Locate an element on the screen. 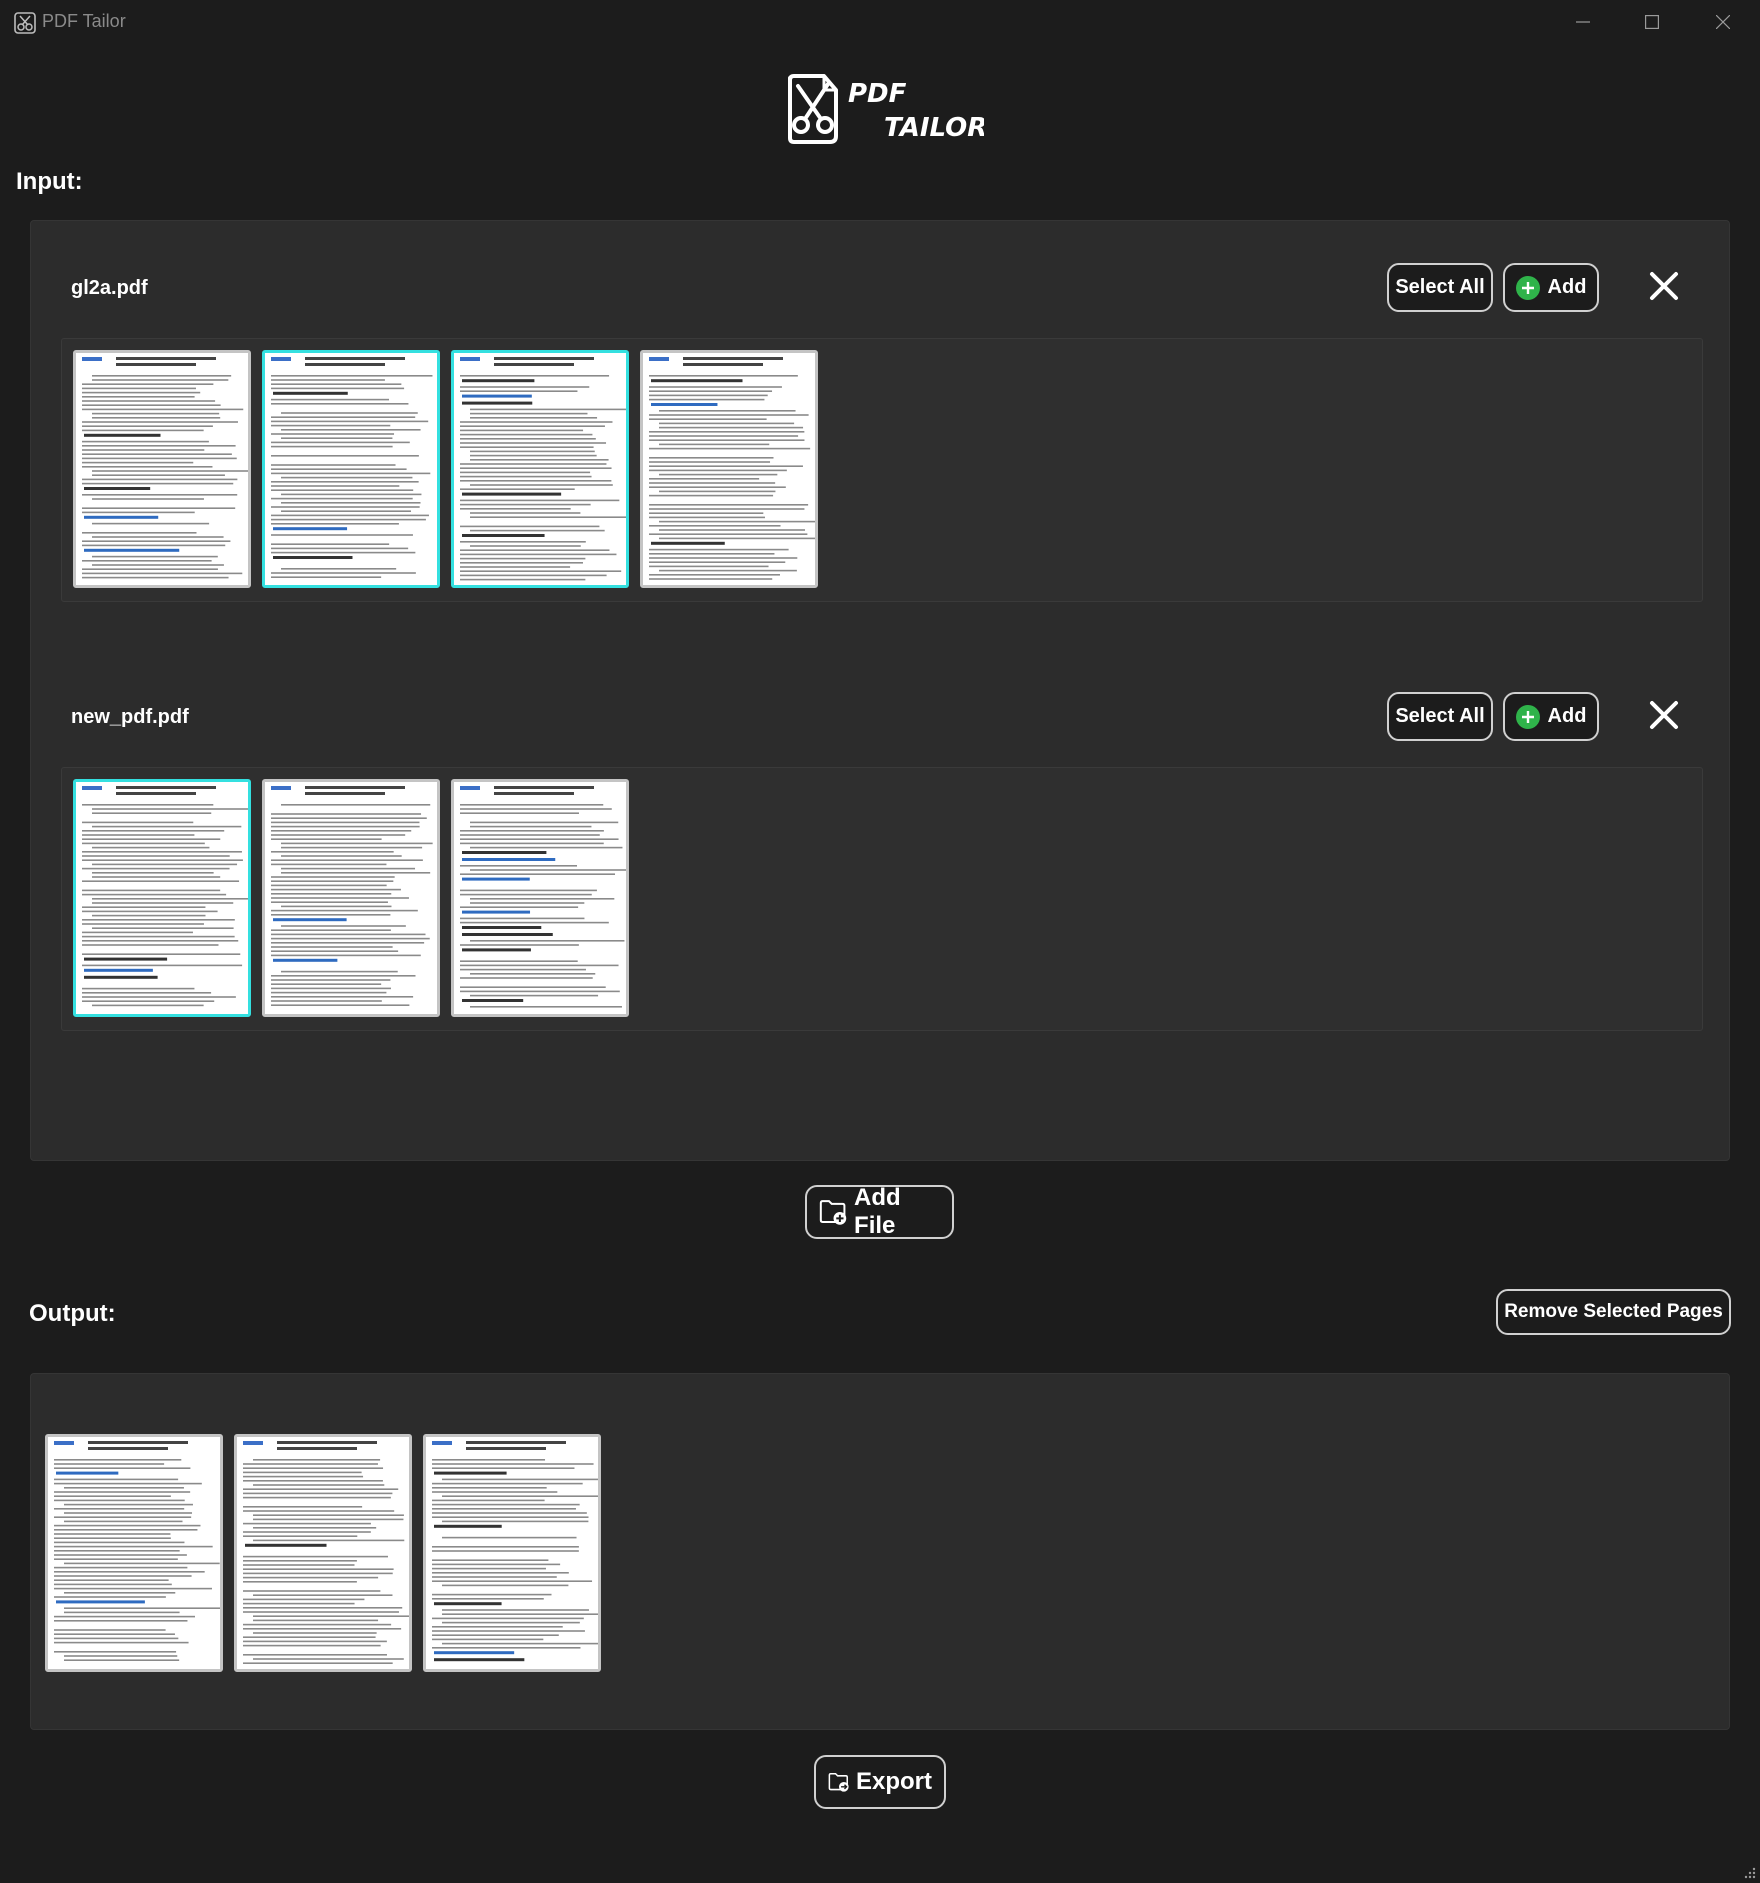  remove-selected-pages-button: Remove Selected Pages is located at coordinates (1613, 1312).